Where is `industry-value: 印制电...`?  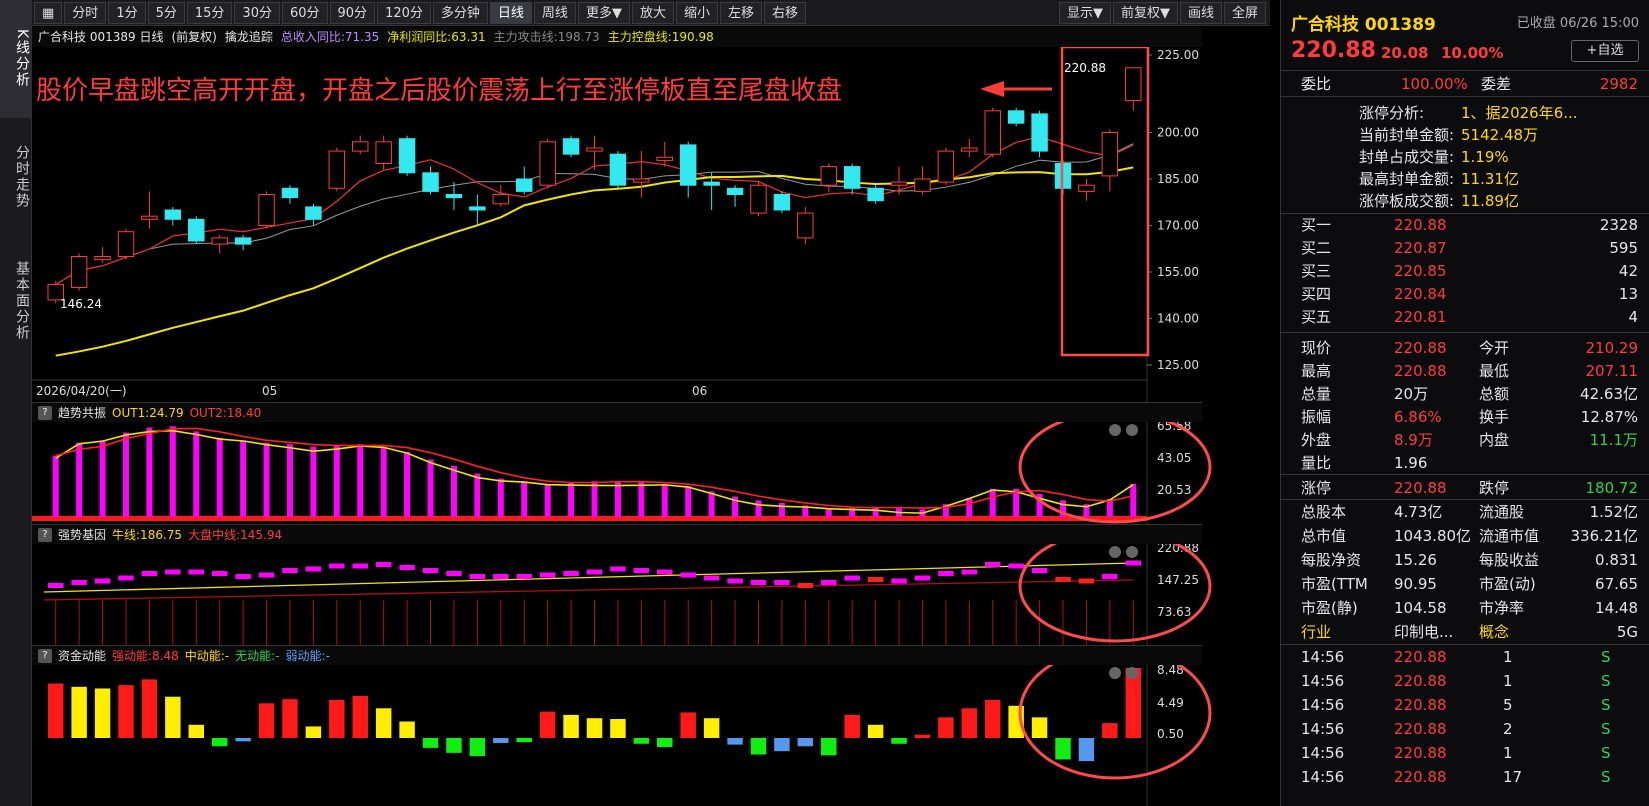 industry-value: 印制电... is located at coordinates (1423, 632).